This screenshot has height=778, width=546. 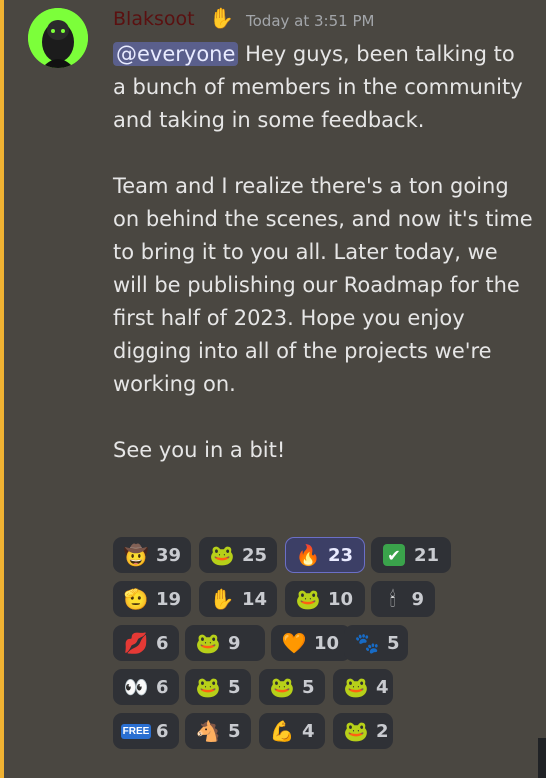 What do you see at coordinates (328, 691) in the screenshot?
I see `reaction-row: 👀 6 🐸 5 🐸 5 🐸 4` at bounding box center [328, 691].